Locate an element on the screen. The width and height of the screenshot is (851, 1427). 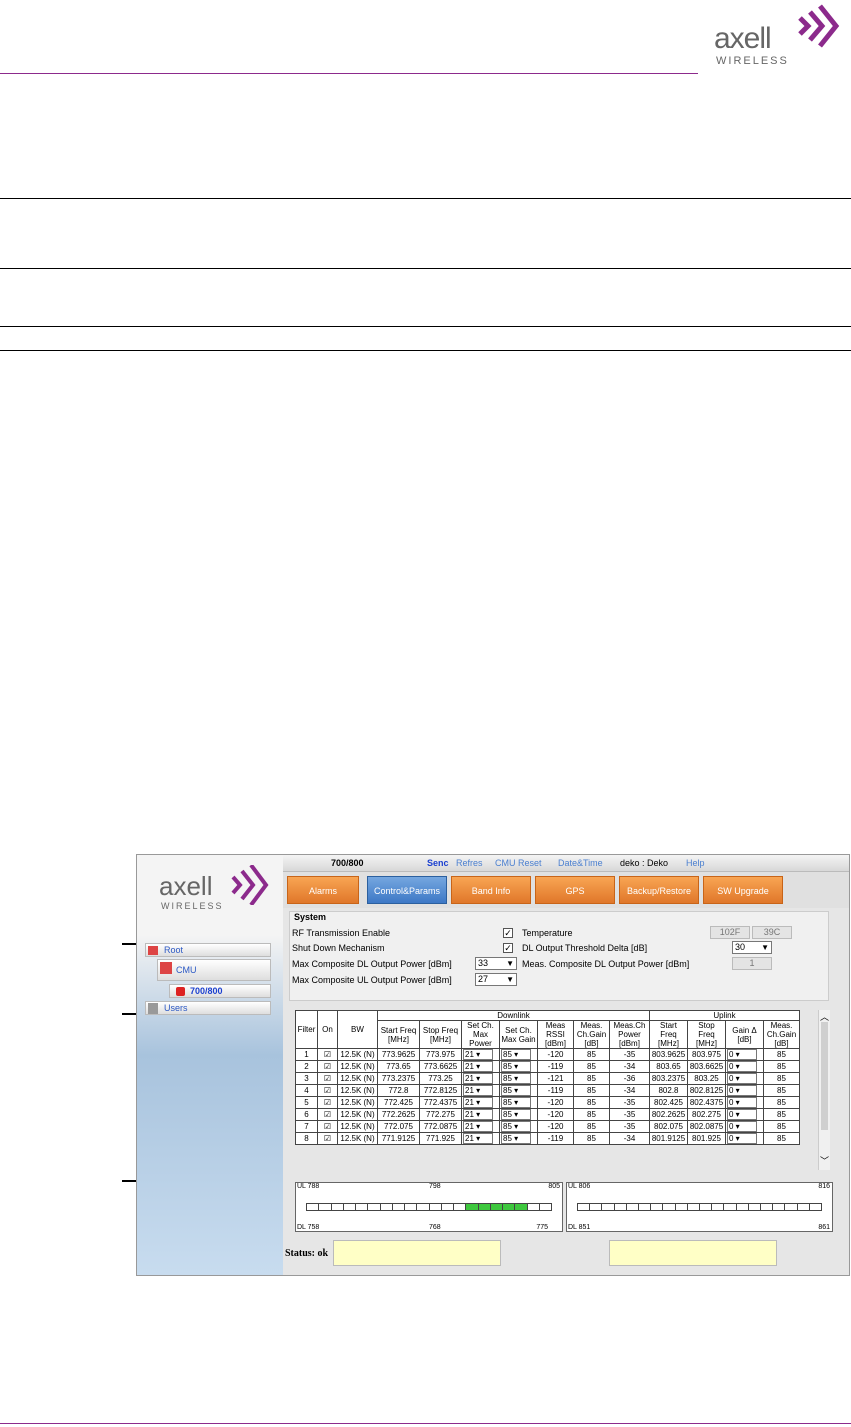
scroll-thumb is located at coordinates (824, 1076).